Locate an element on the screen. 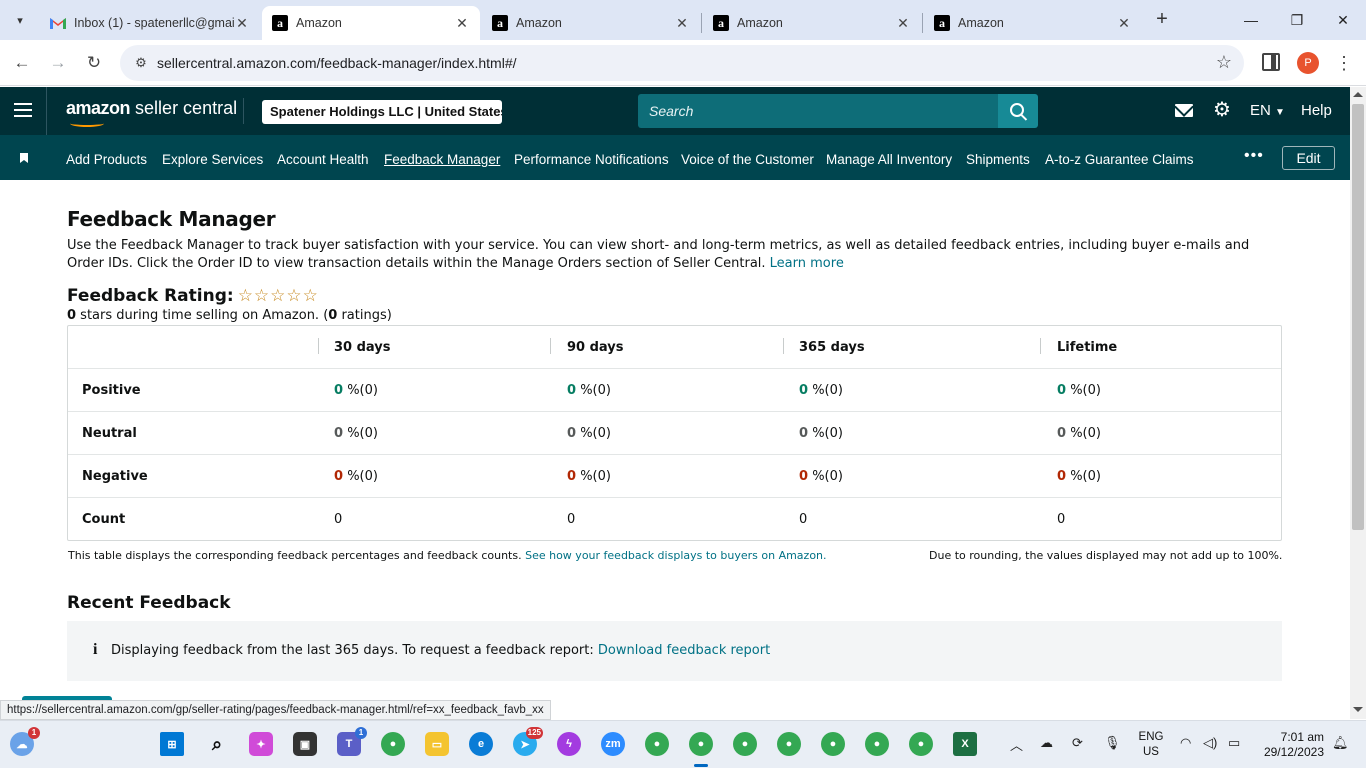 The width and height of the screenshot is (1366, 768). task-view-icon: ▣ is located at coordinates (305, 744).